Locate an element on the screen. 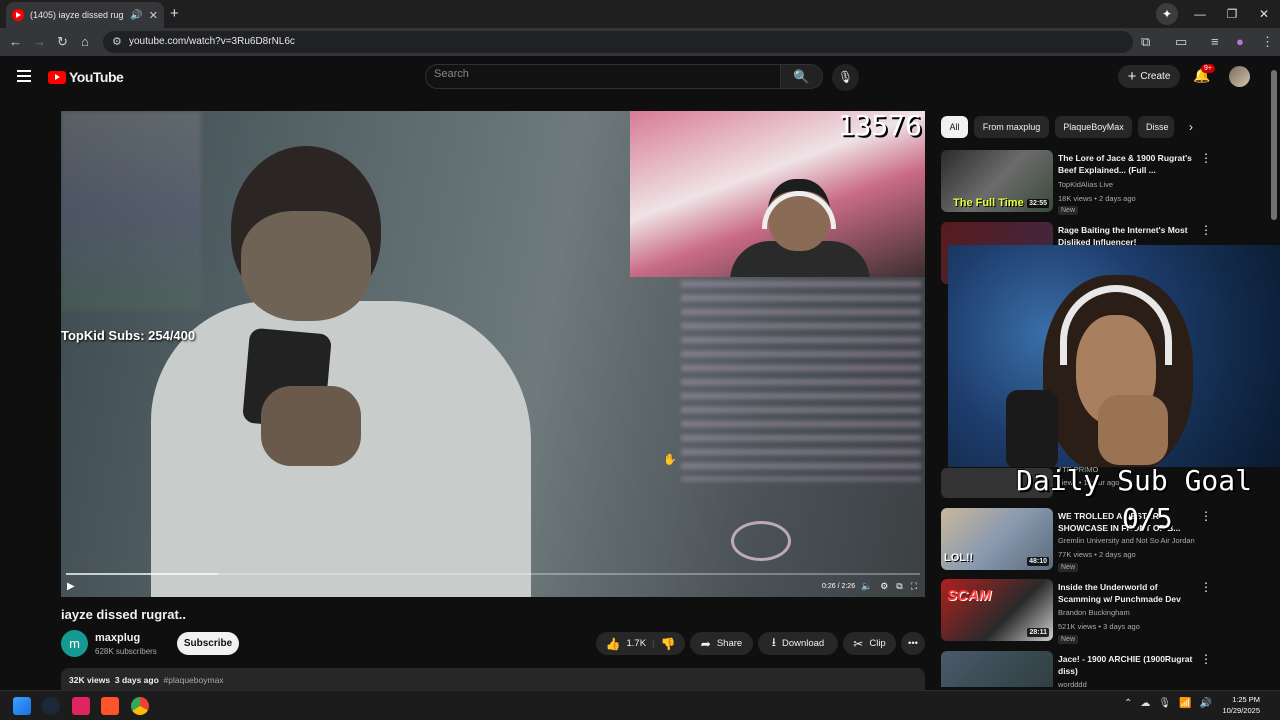  related-video-channel: Brandon Buckingham is located at coordinates (1094, 612).